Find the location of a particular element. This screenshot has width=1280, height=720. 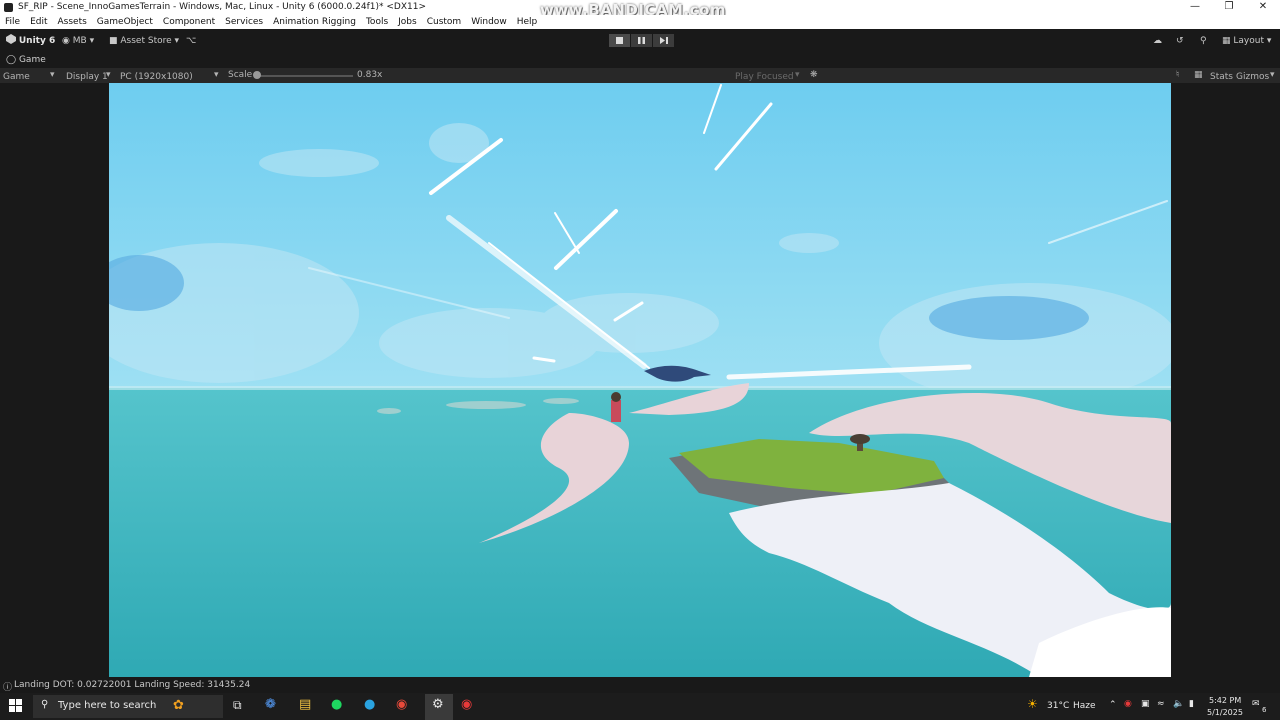

user-account-dropdown: ◉ MB ▾ is located at coordinates (78, 41).